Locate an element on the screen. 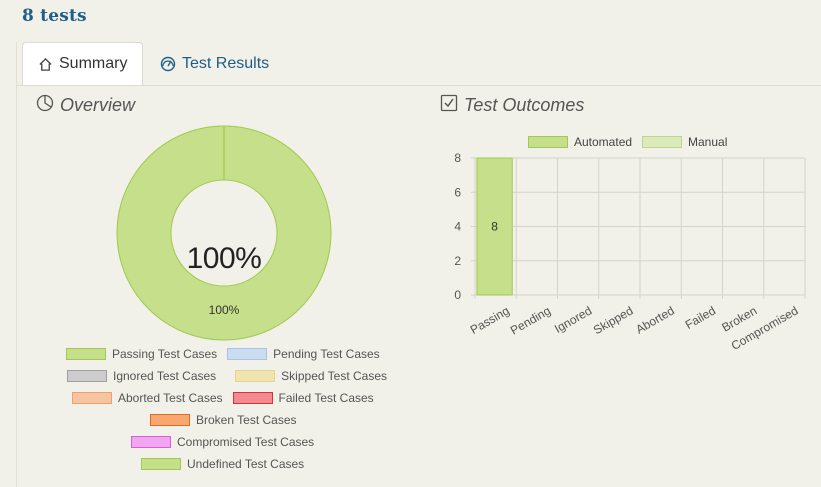 Image resolution: width=821 pixels, height=487 pixels. y-tick-label: 0 is located at coordinates (457, 295).